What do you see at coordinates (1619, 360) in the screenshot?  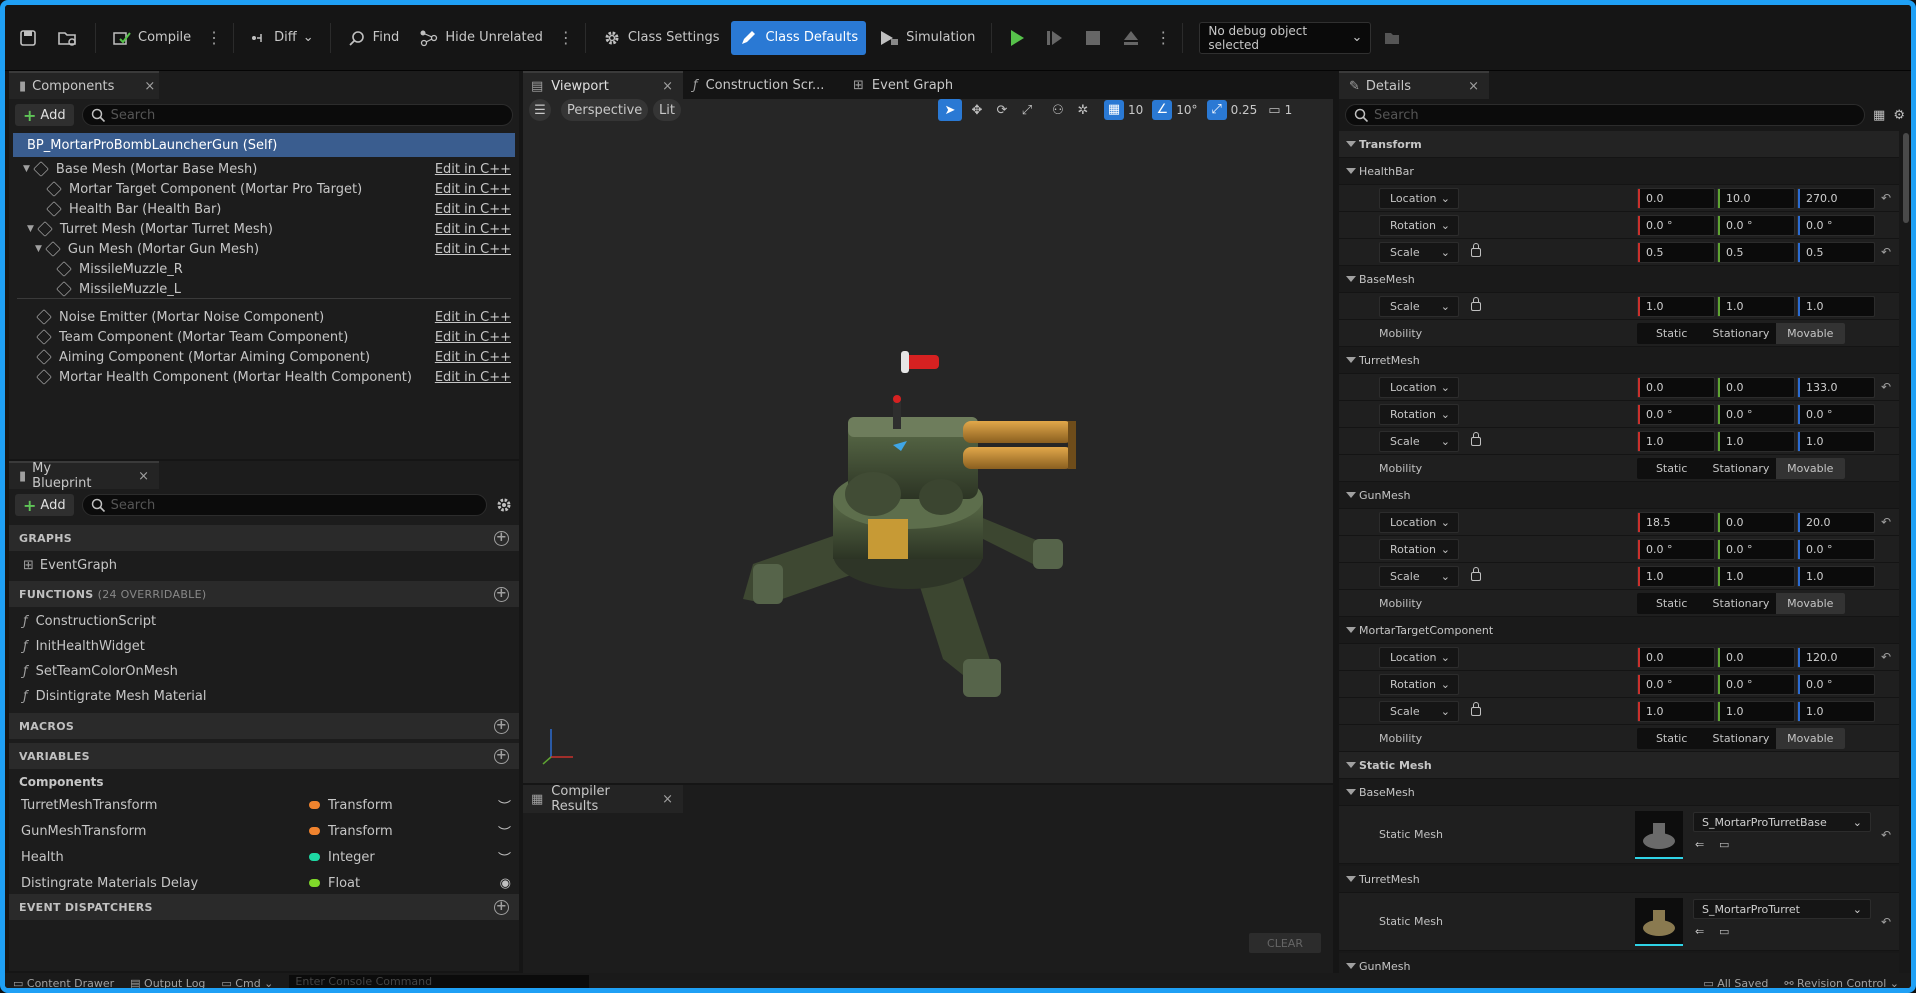 I see `details-subcategory: TurretMesh` at bounding box center [1619, 360].